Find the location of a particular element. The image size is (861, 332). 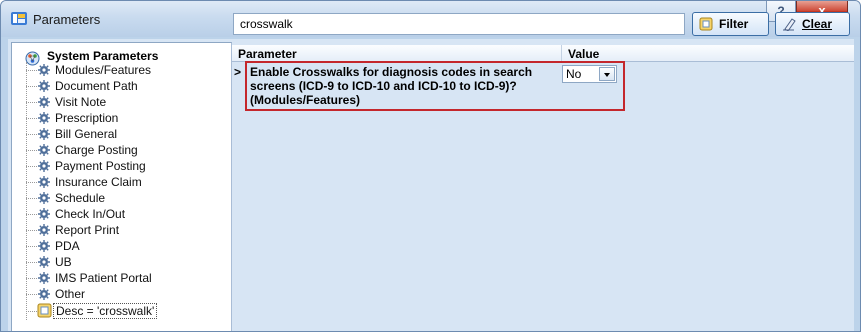

tree-item-filter-result: Desc = 'crosswalk' is located at coordinates (126, 311).